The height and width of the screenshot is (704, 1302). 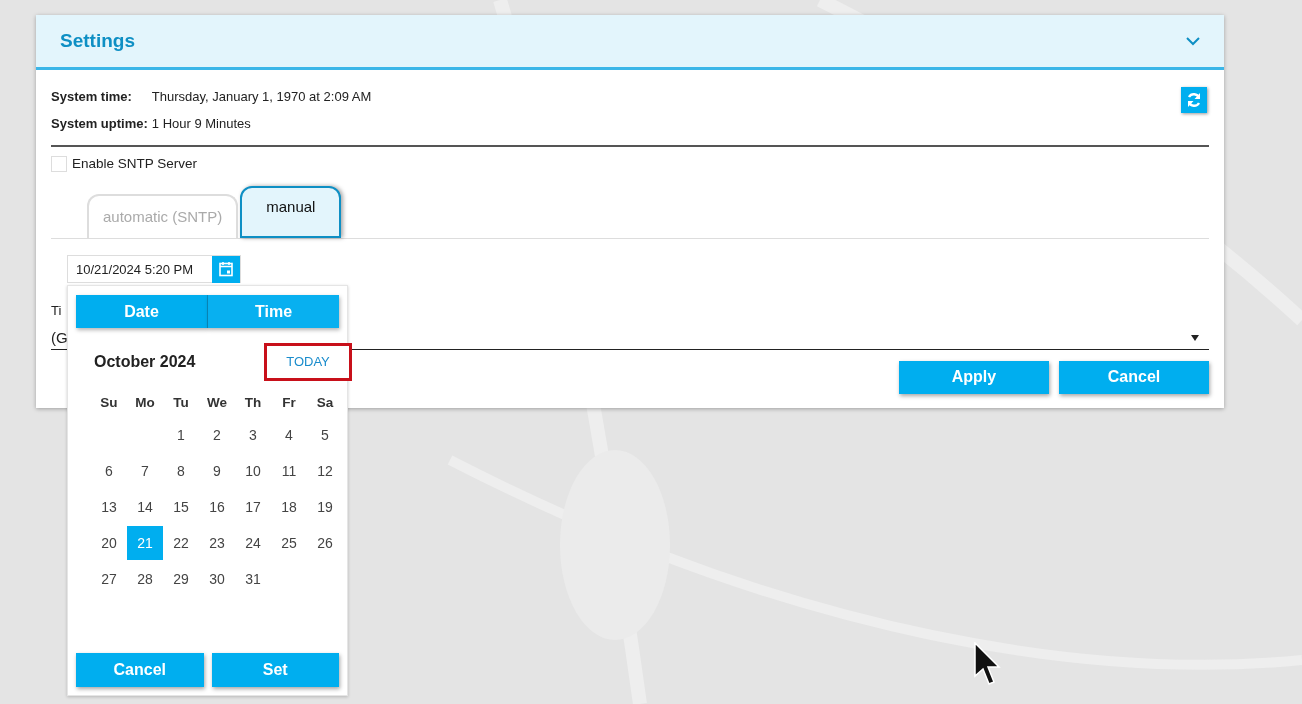 I want to click on weekday-label: Su, so click(x=109, y=402).